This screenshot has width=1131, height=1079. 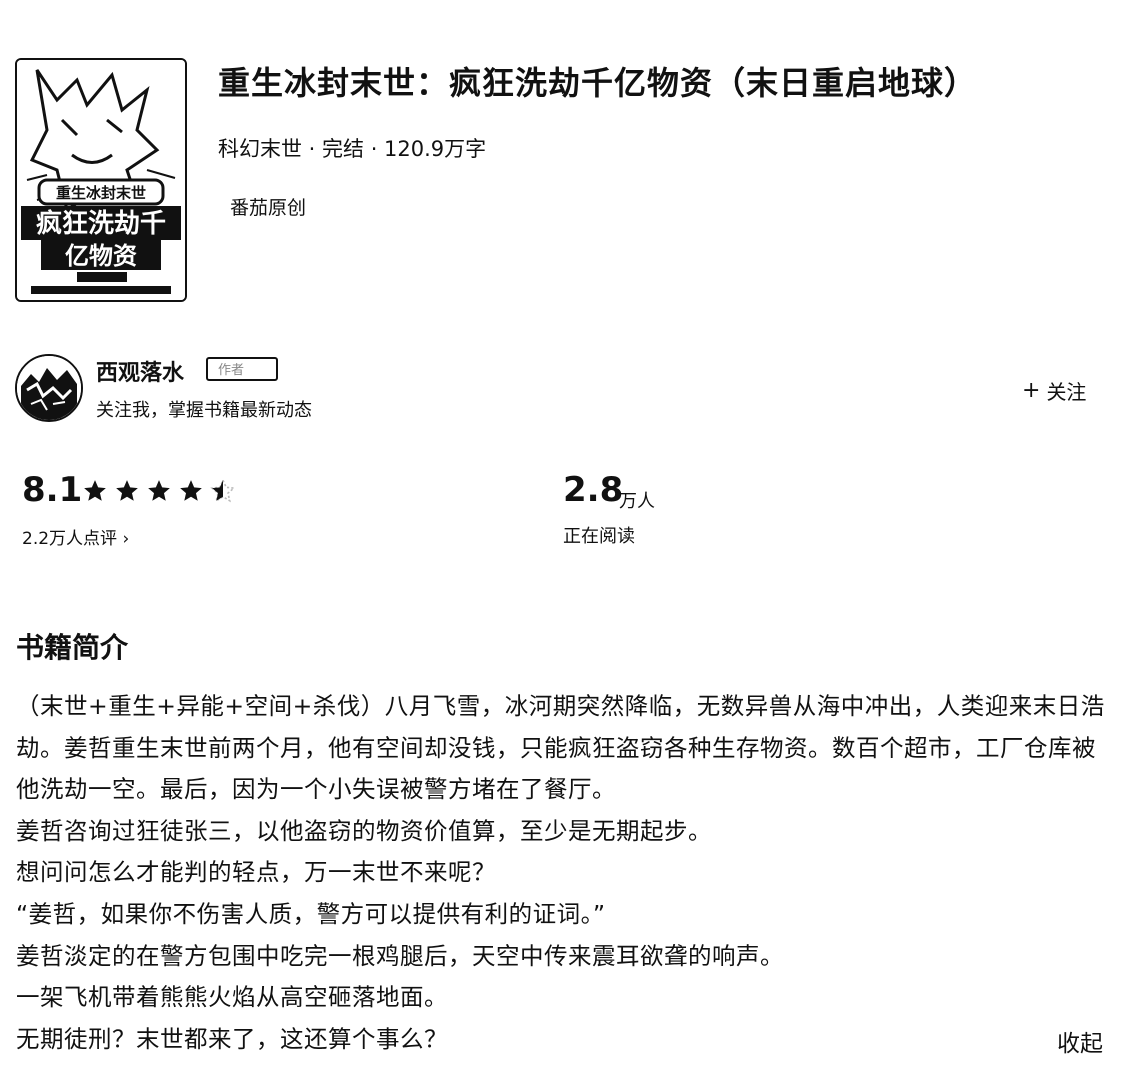 I want to click on book-title: 重生冰封末世：疯狂洗劫千亿物资（末日重启地球）, so click(x=598, y=83).